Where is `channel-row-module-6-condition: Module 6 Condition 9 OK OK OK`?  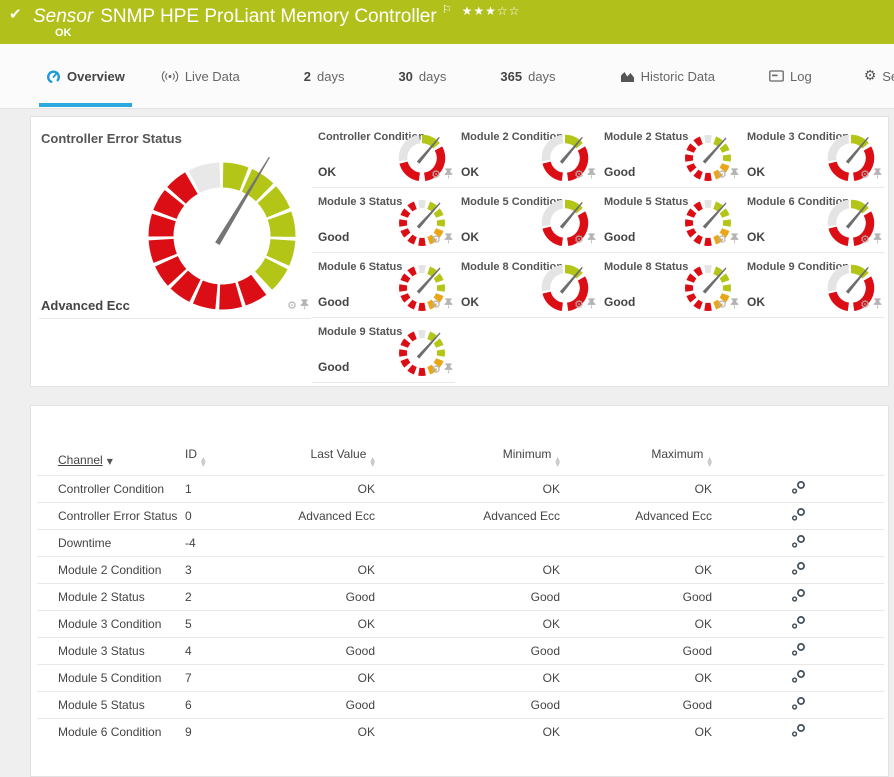 channel-row-module-6-condition: Module 6 Condition 9 OK OK OK is located at coordinates (460, 731).